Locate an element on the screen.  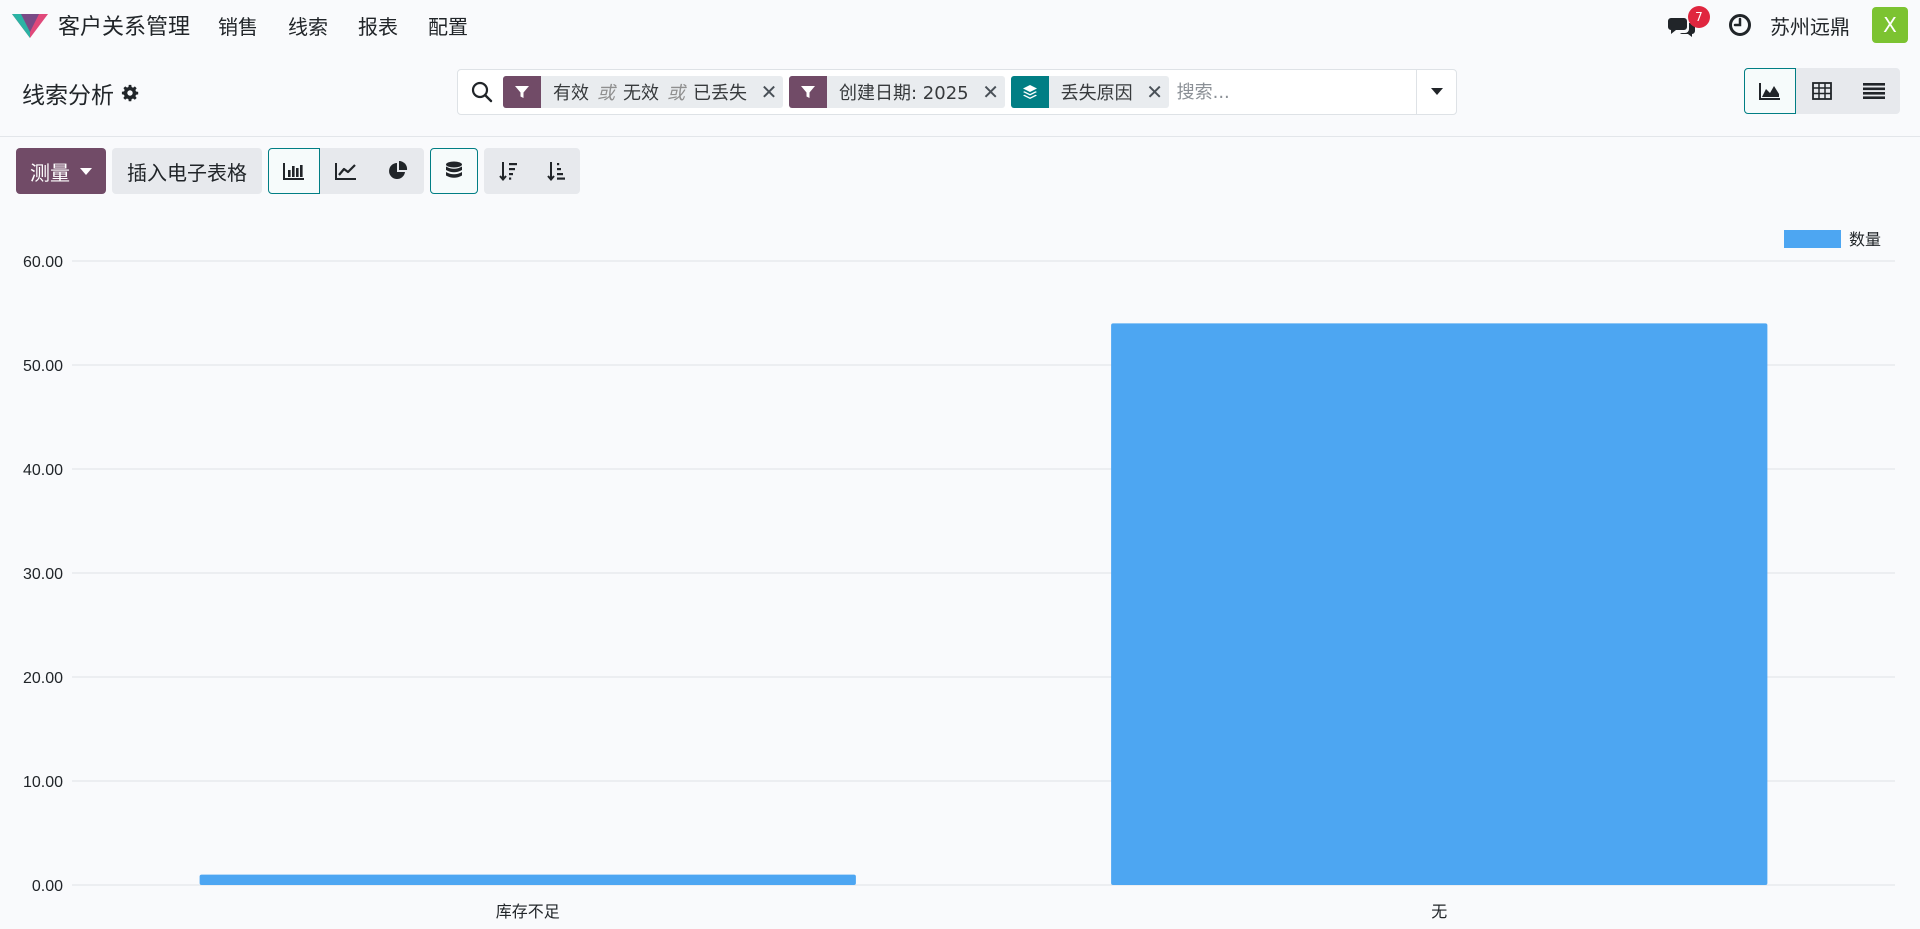
filter-facet-status: 有效 或 无效 或 已丢失 ✕ is located at coordinates (643, 92).